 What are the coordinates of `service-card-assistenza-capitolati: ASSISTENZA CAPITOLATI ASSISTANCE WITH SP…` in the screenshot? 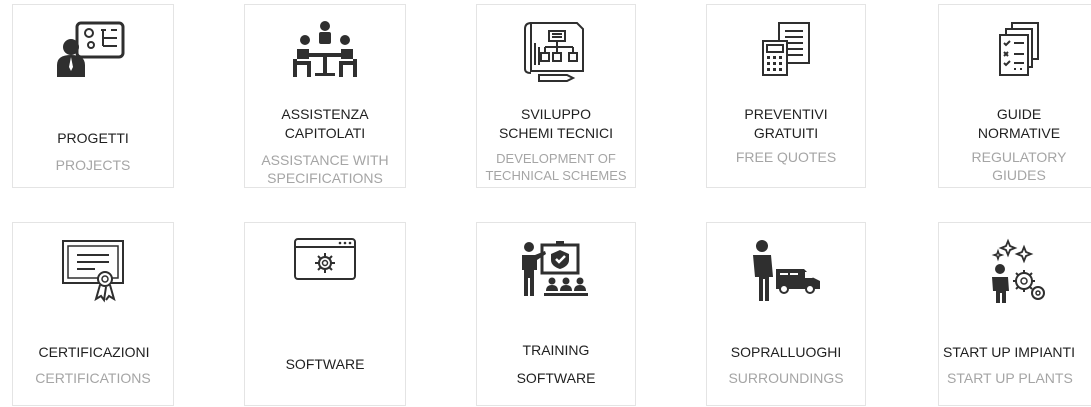 It's located at (325, 96).